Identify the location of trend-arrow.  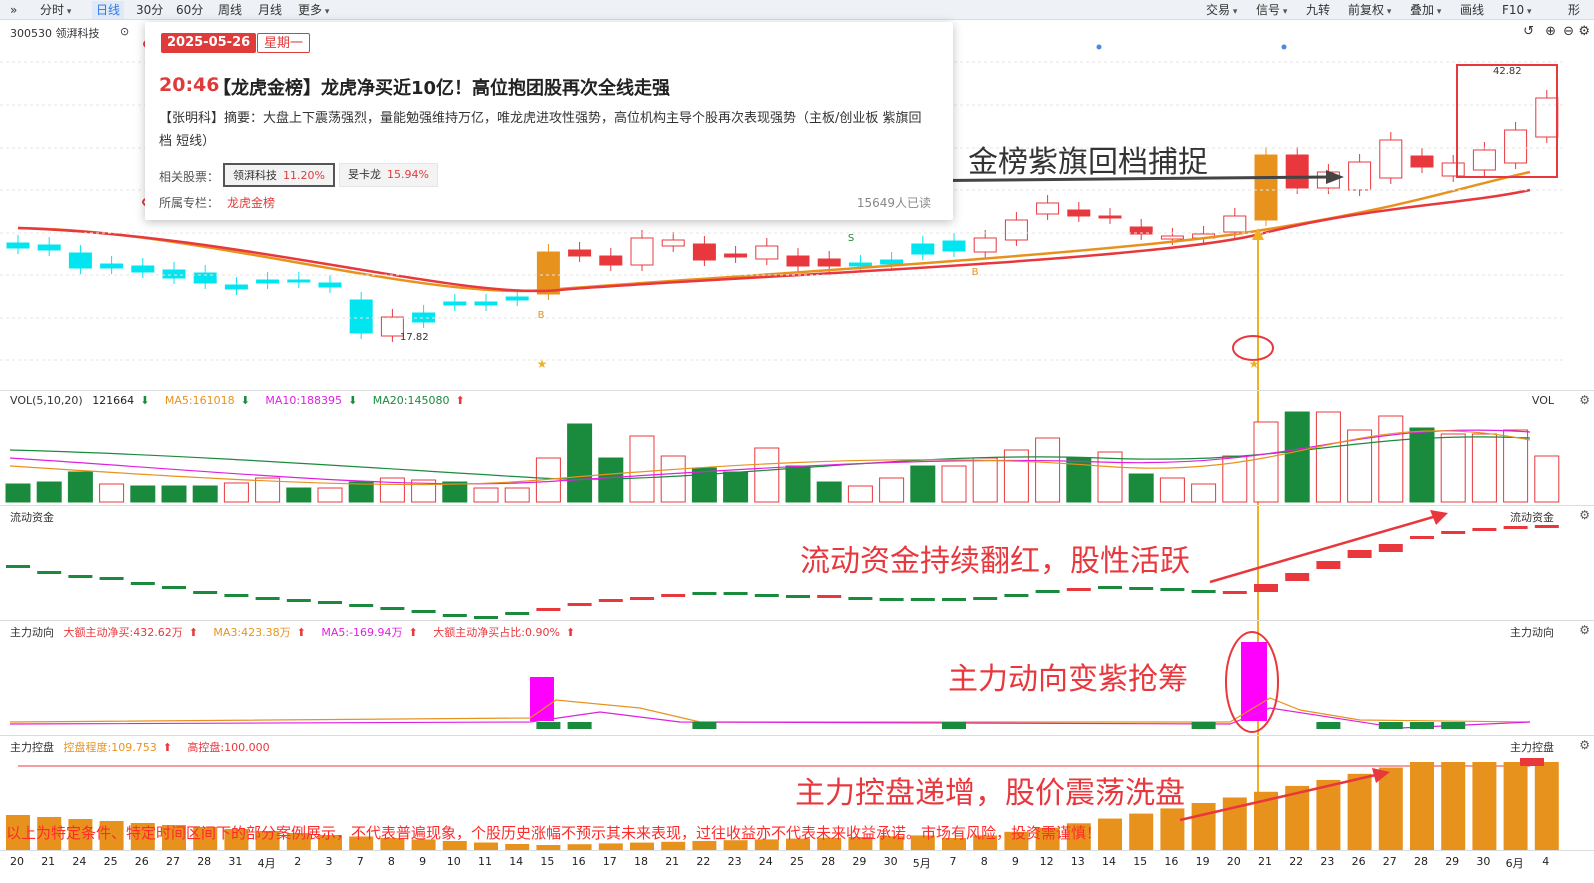
(1325, 548).